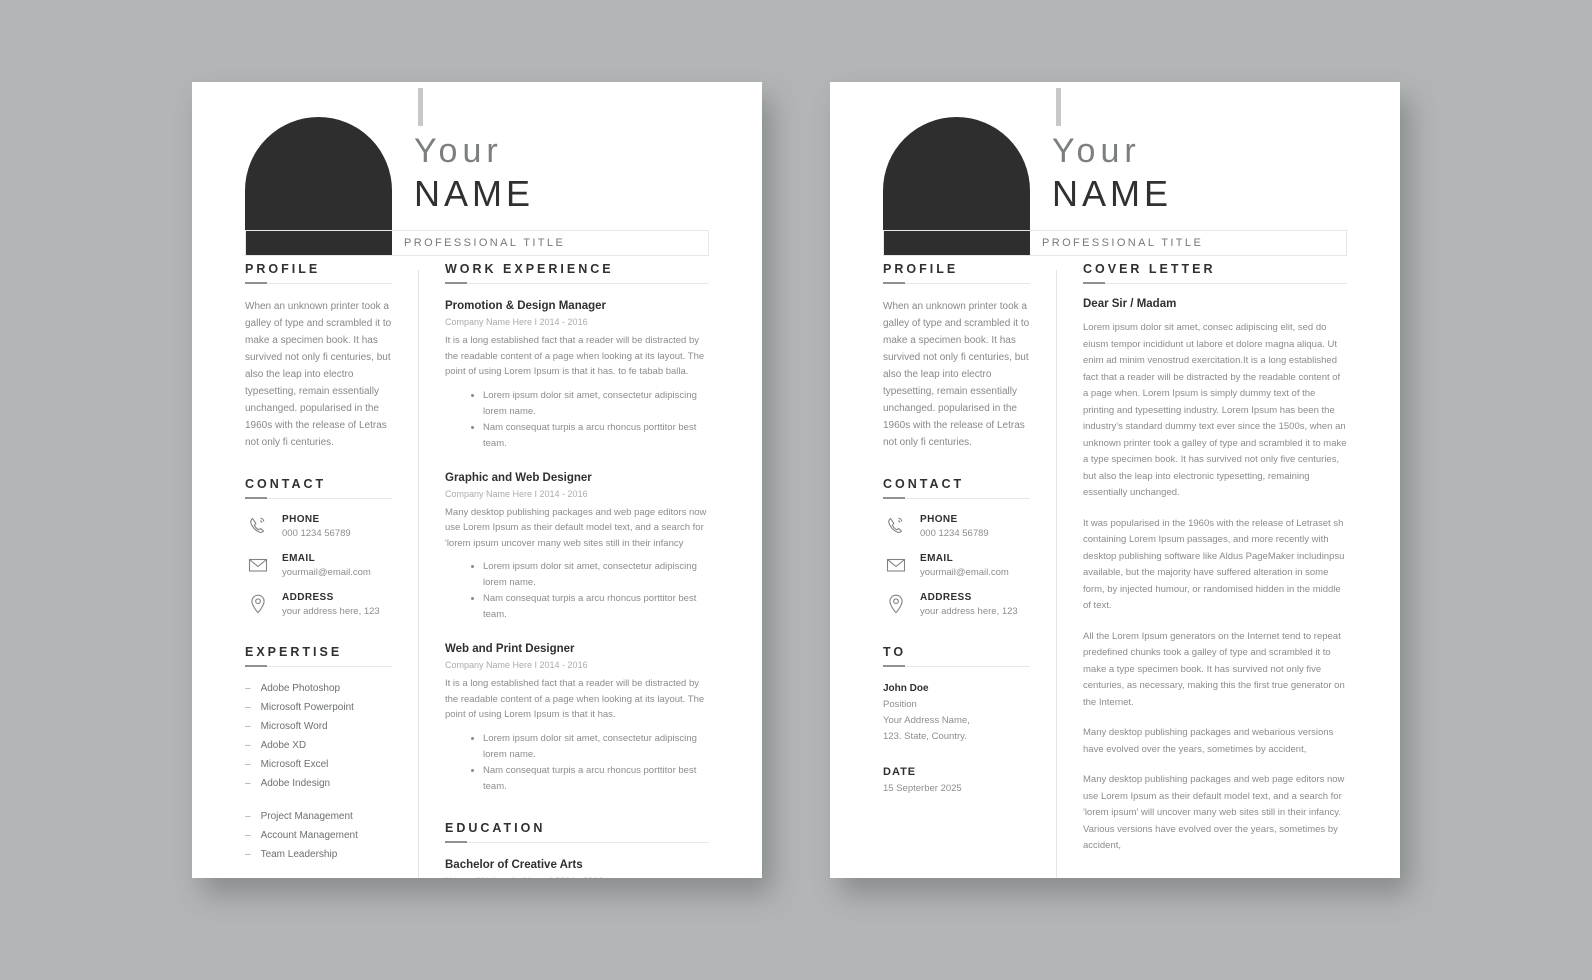 The height and width of the screenshot is (980, 1592). I want to click on contact-address-label-cover: ADDRESS, so click(946, 597).